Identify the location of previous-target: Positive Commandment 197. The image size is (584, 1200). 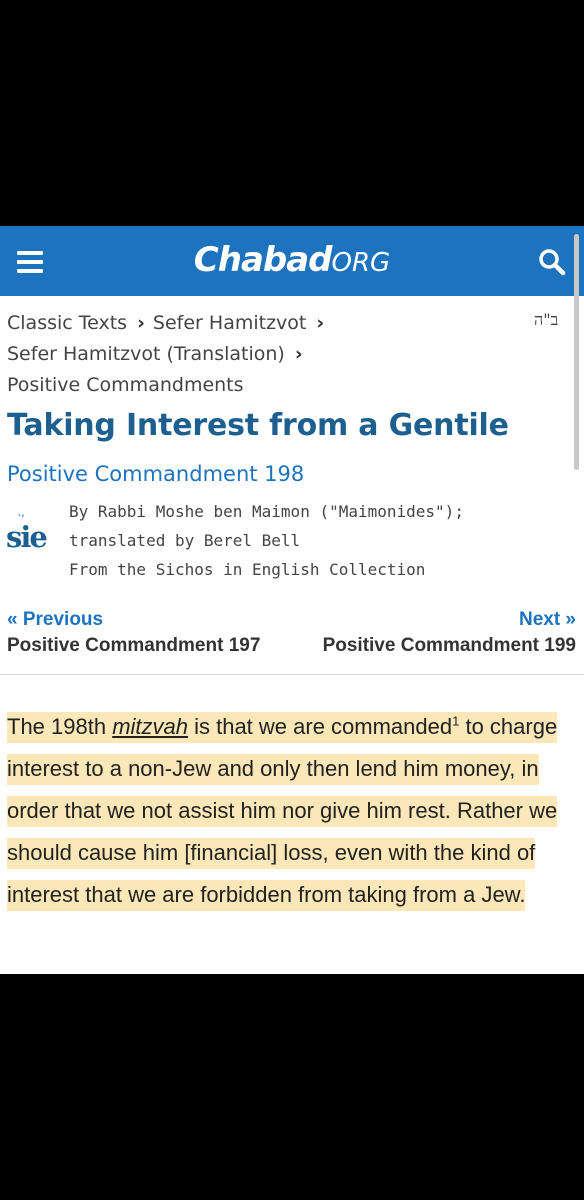
(134, 645).